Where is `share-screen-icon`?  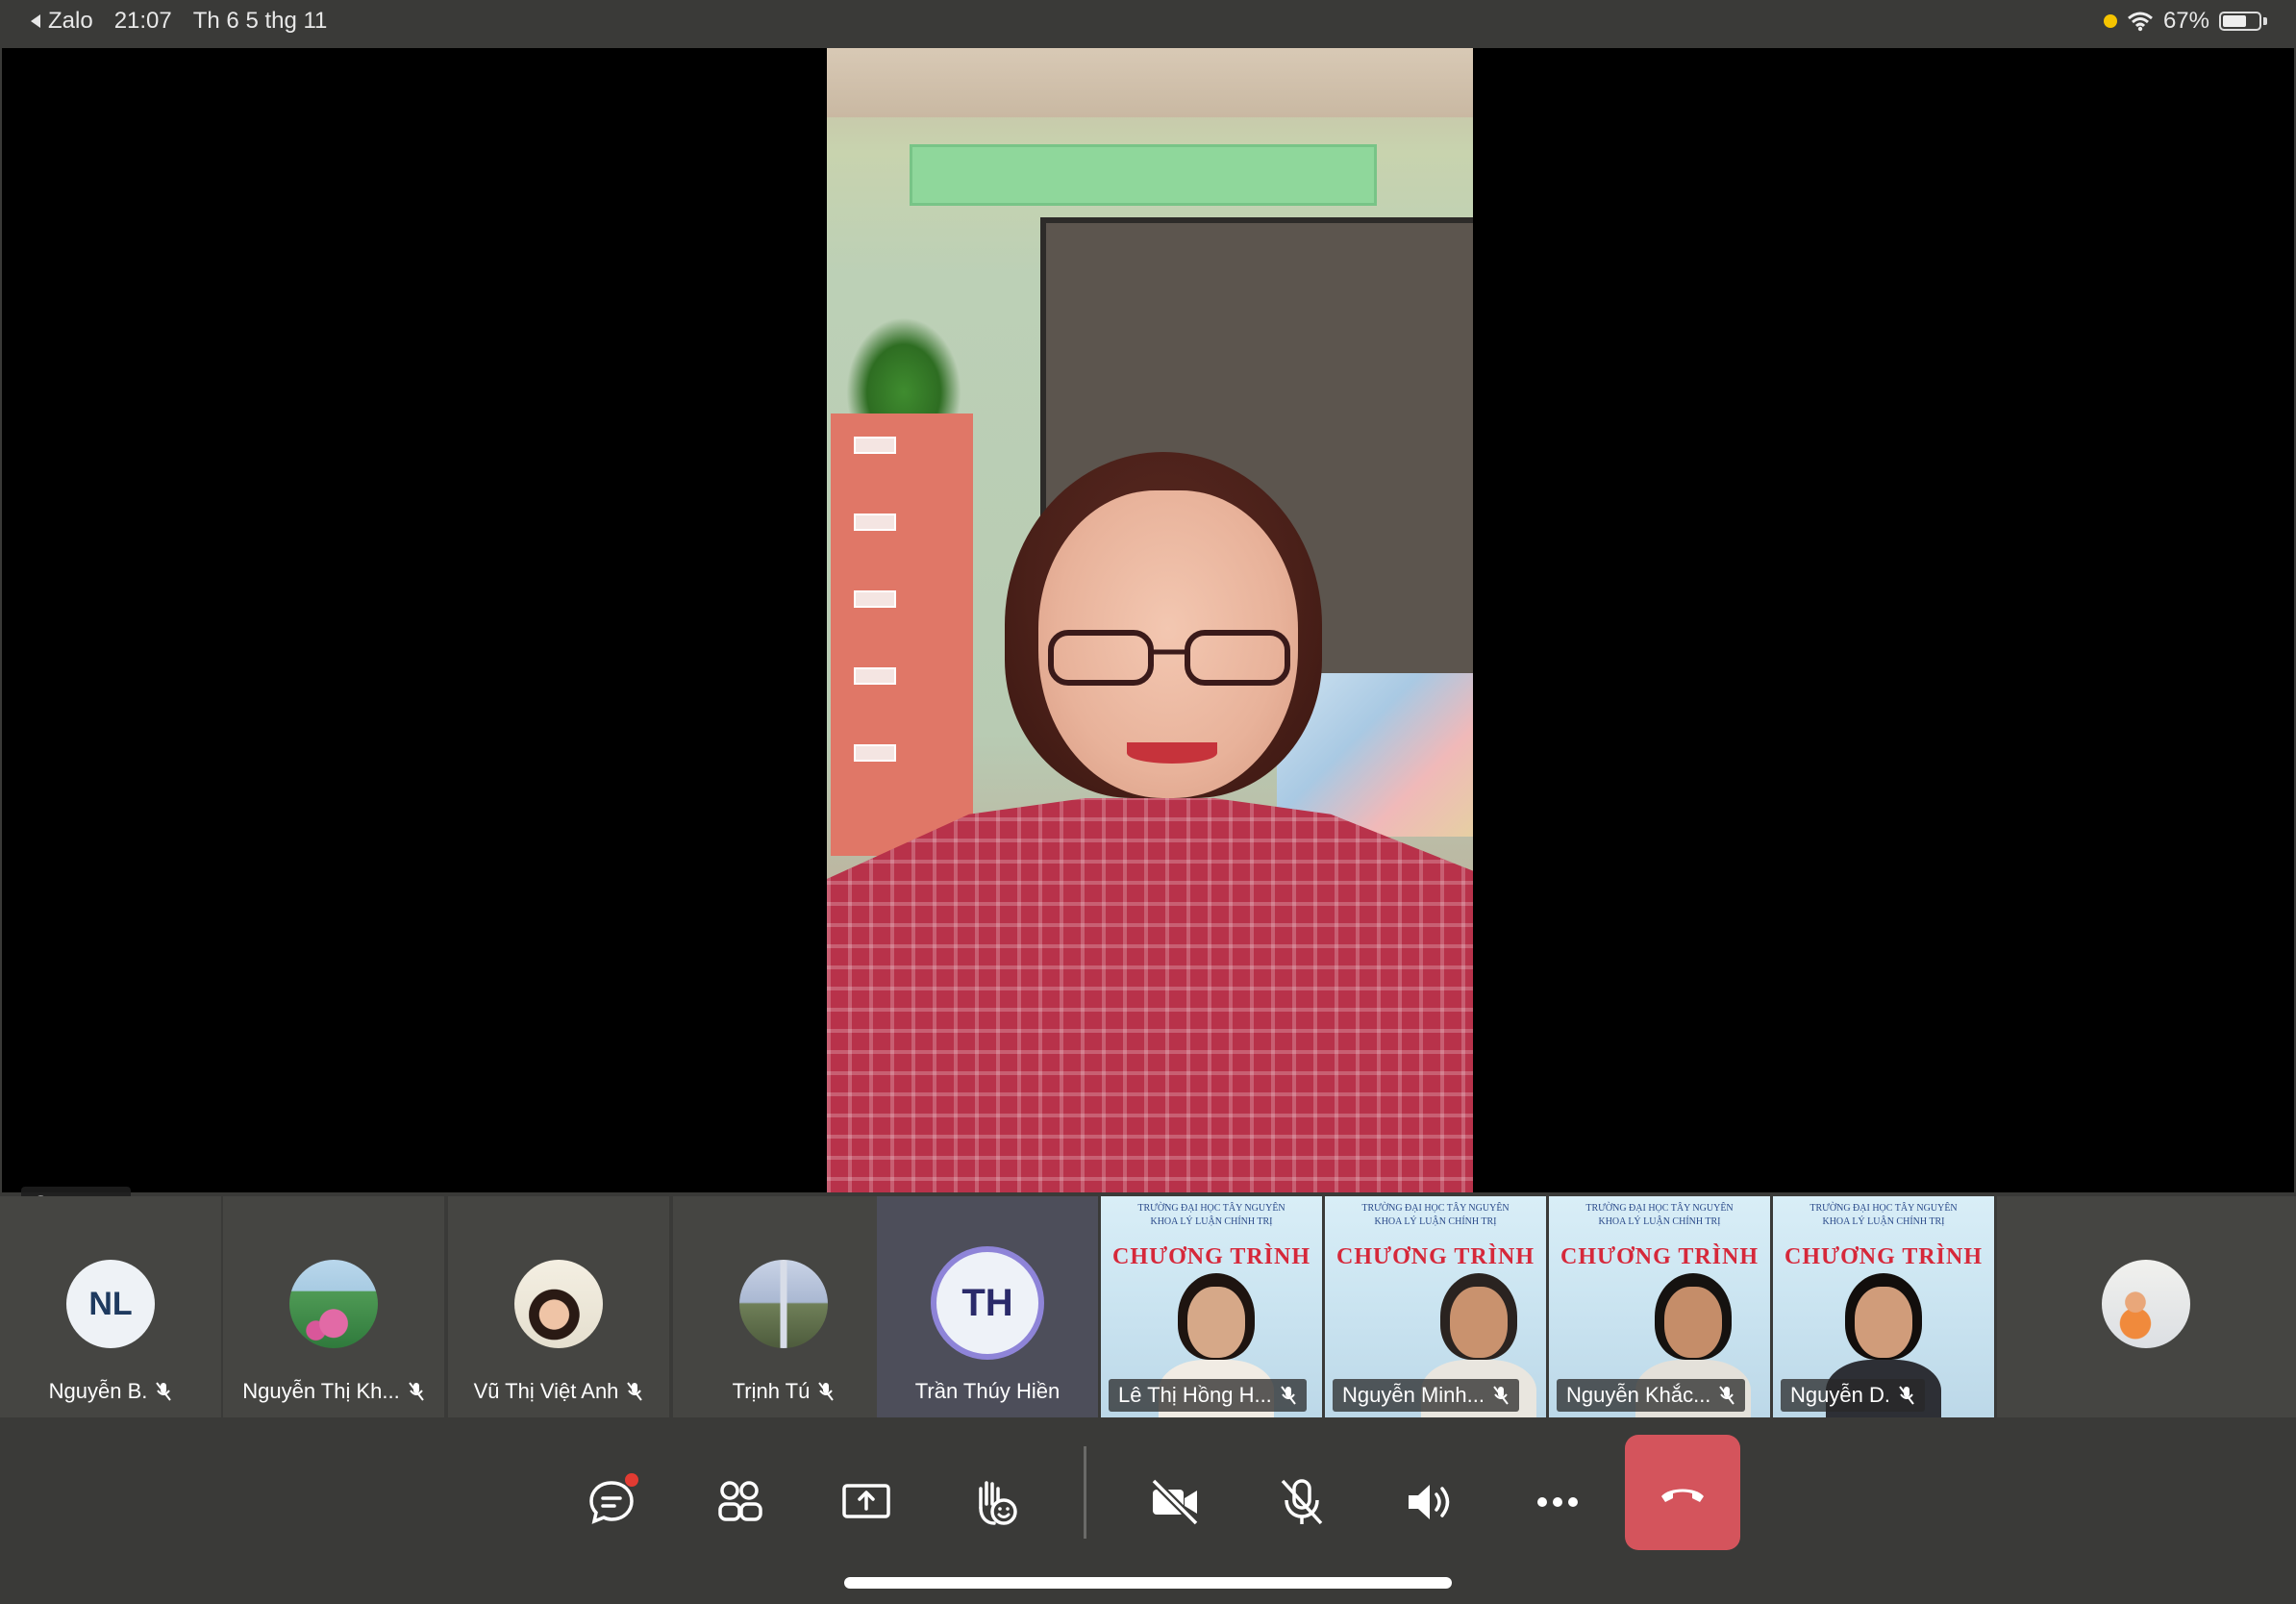 share-screen-icon is located at coordinates (866, 1501).